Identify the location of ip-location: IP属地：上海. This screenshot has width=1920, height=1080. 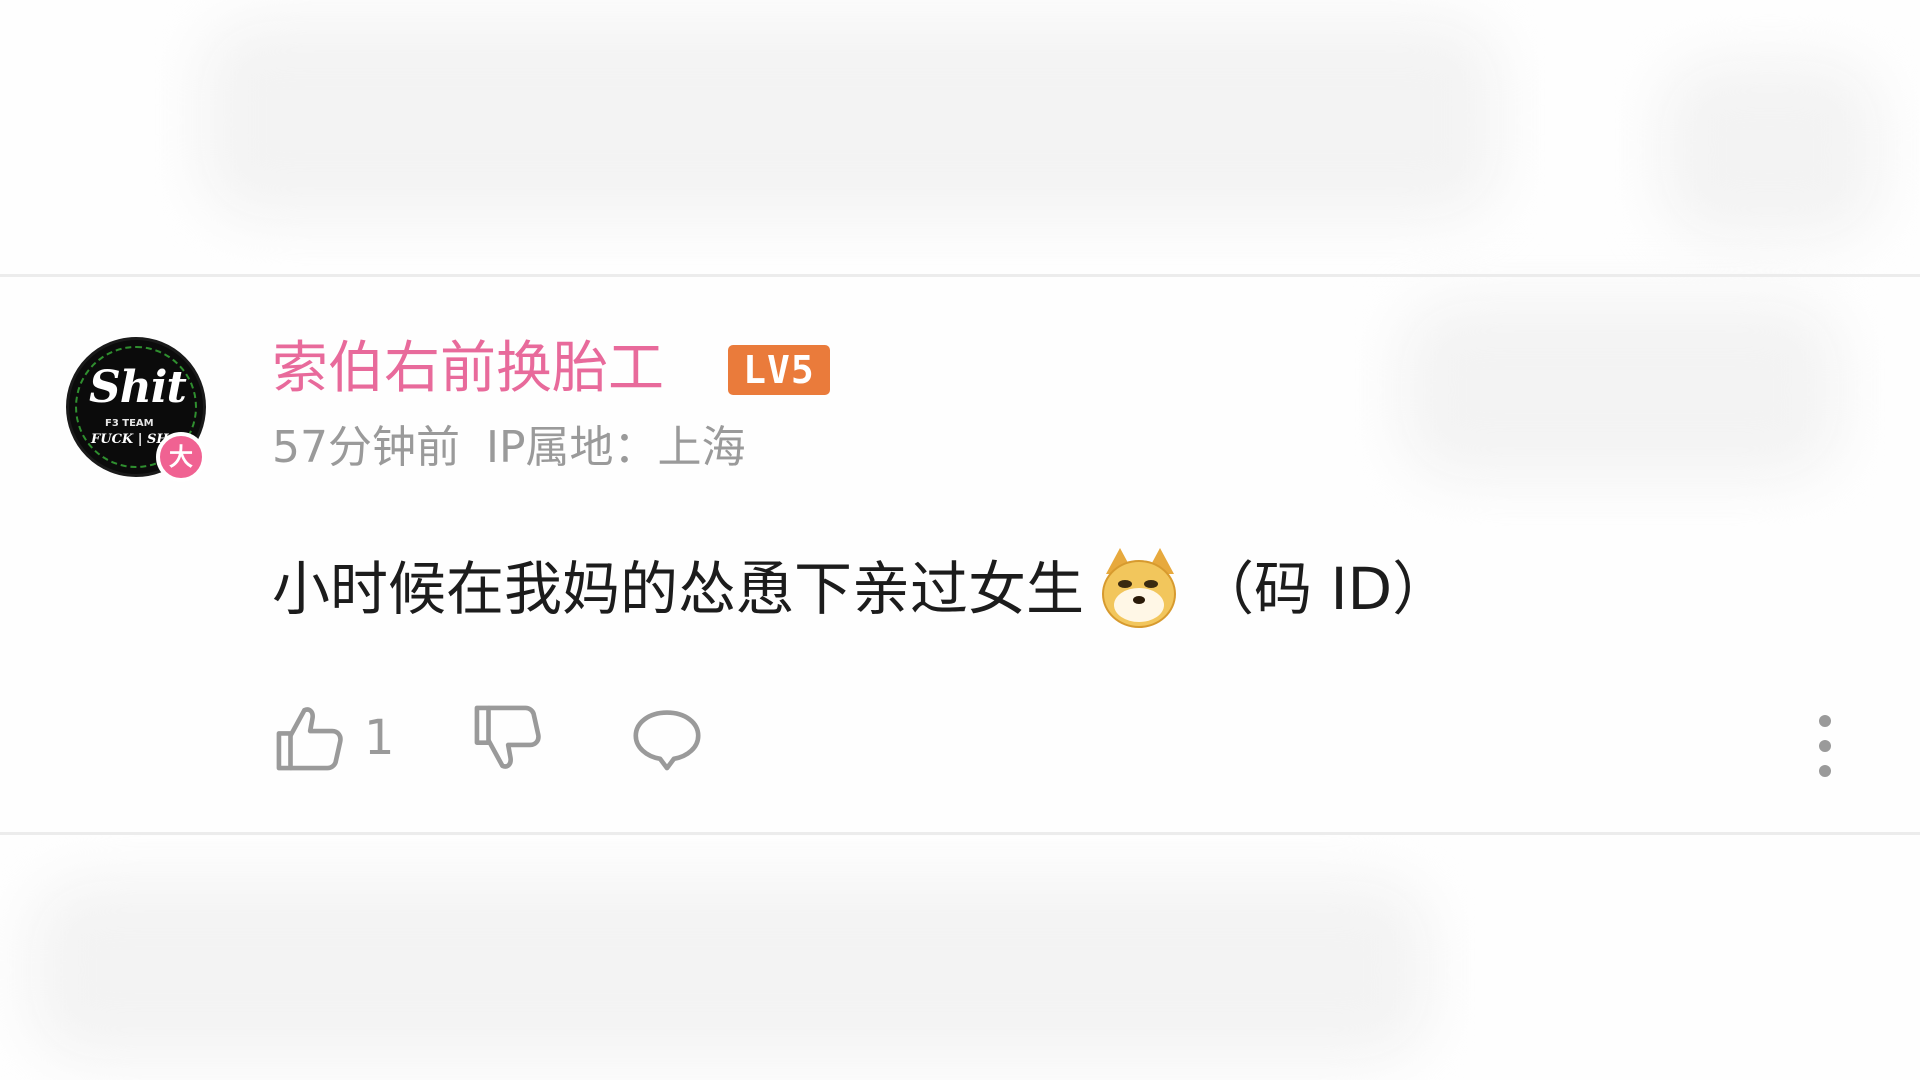
(616, 447).